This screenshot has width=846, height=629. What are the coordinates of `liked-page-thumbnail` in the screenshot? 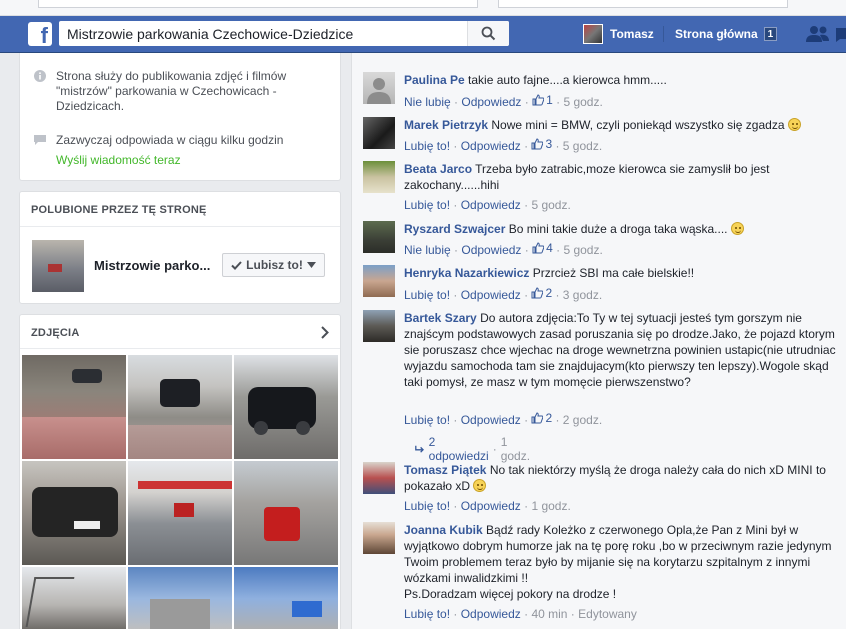 It's located at (58, 266).